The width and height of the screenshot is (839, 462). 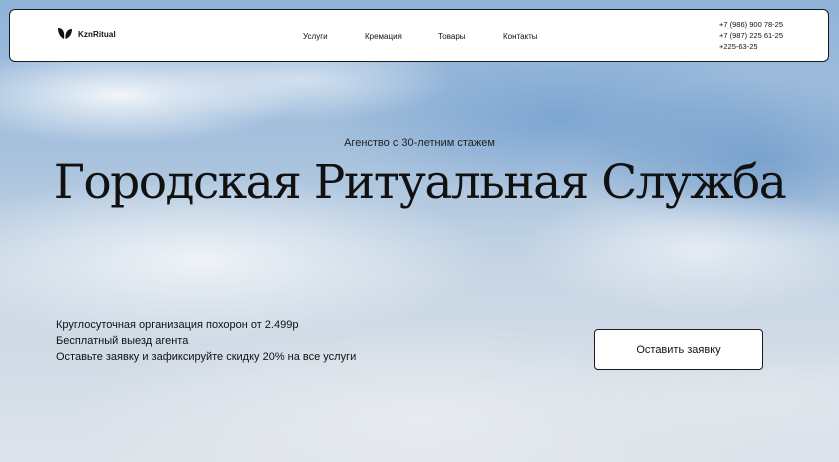 What do you see at coordinates (751, 46) in the screenshot?
I see `phone-number: +225-63-25` at bounding box center [751, 46].